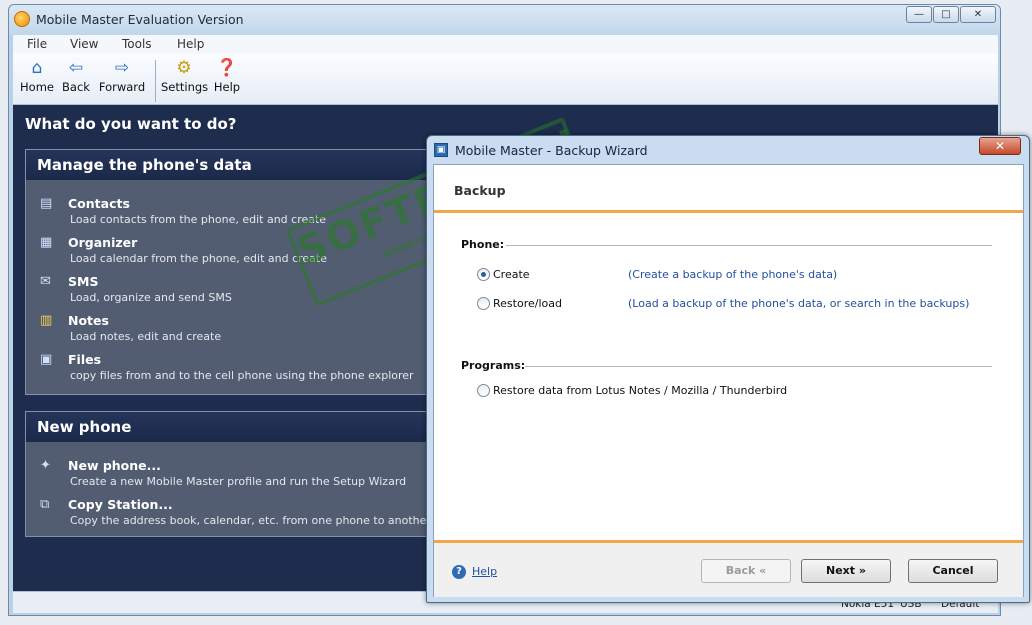  Describe the element at coordinates (146, 336) in the screenshot. I see `item-desc: Load notes, edit and create` at that location.